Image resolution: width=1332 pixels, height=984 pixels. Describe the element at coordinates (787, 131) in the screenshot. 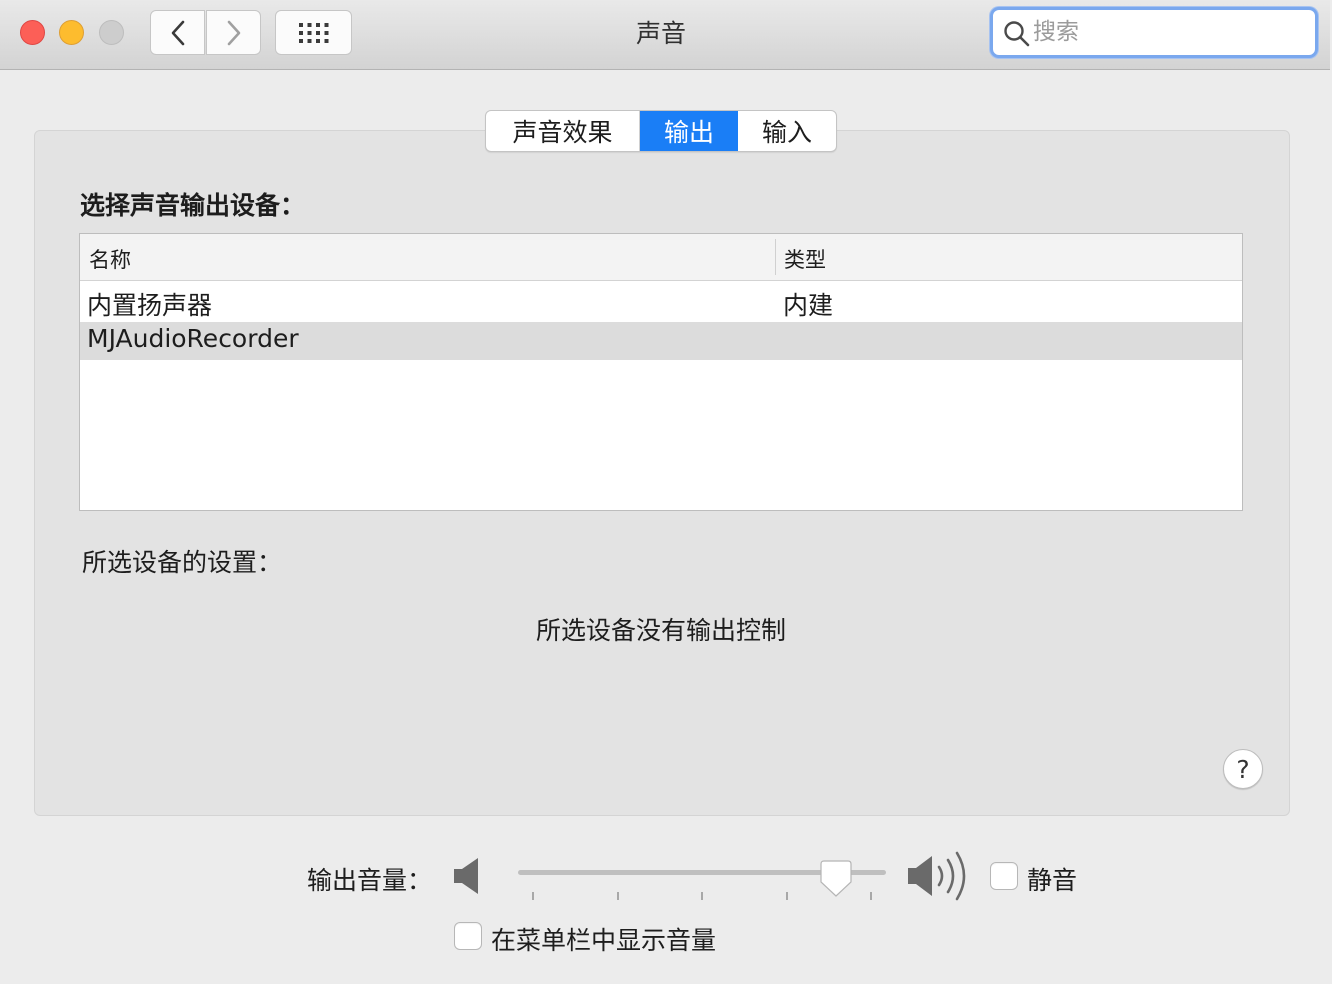

I see `tab-input: 输入` at that location.